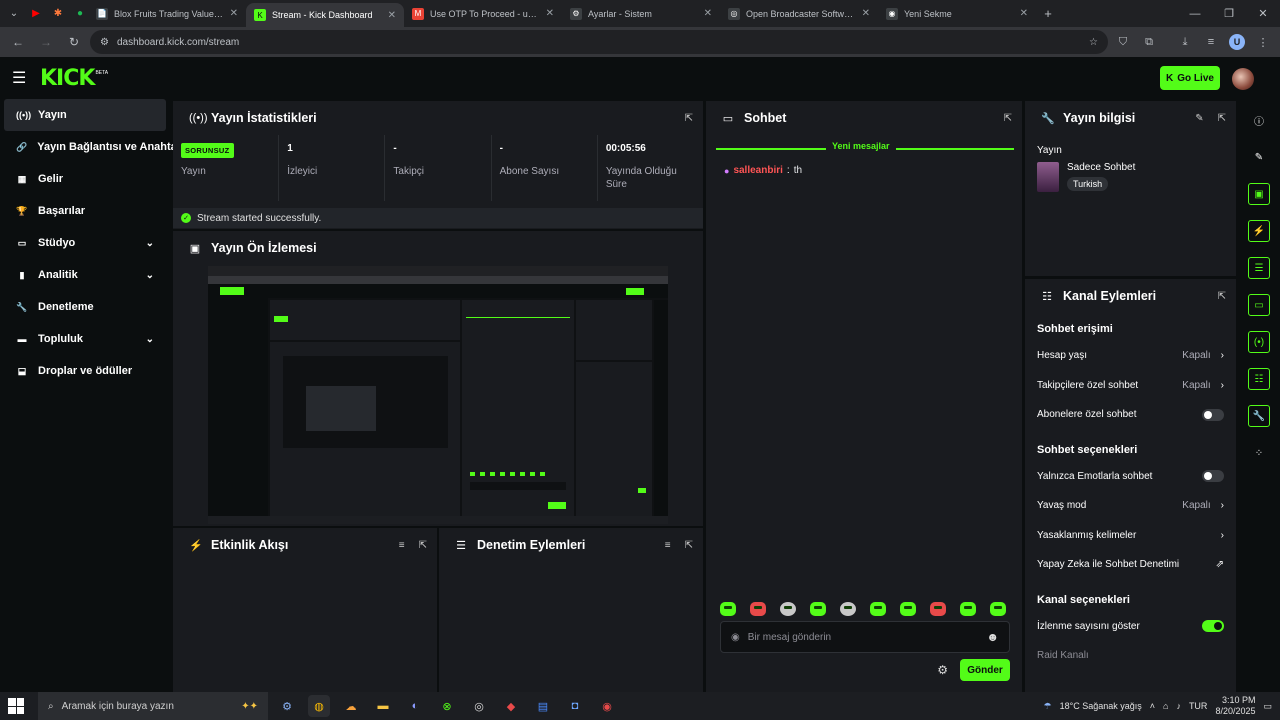 The height and width of the screenshot is (720, 1280). I want to click on banned-words-setting: Yasaklanmış kelimeler ›, so click(1130, 536).